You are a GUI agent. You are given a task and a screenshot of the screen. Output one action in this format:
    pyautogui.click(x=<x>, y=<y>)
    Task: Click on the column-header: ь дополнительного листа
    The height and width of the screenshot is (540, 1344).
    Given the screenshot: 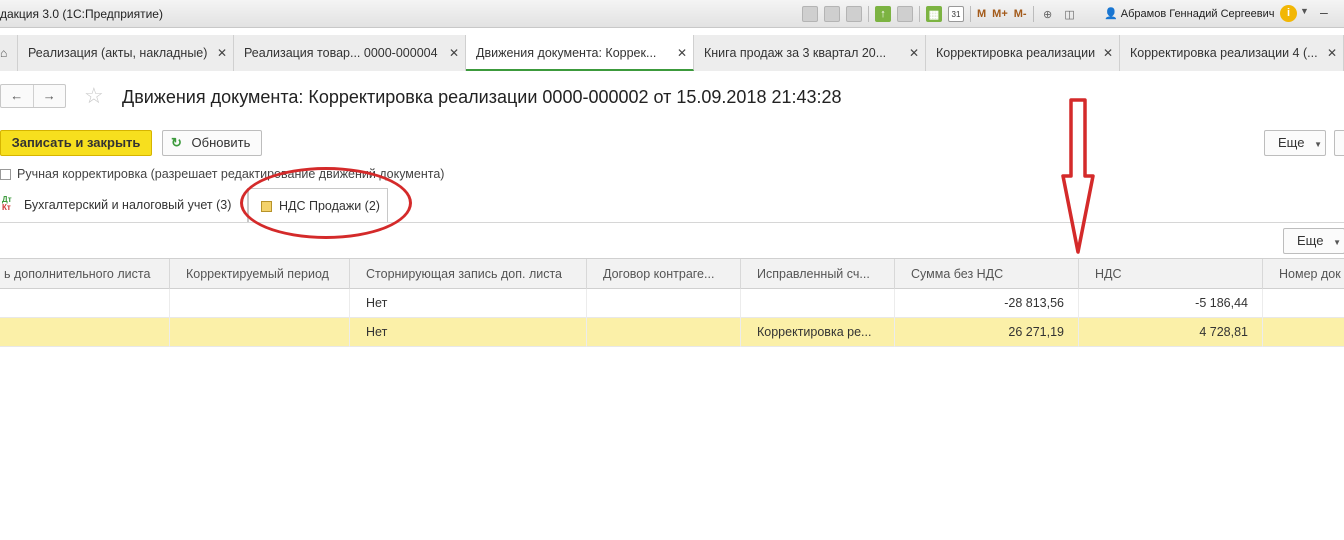 What is the action you would take?
    pyautogui.click(x=85, y=274)
    